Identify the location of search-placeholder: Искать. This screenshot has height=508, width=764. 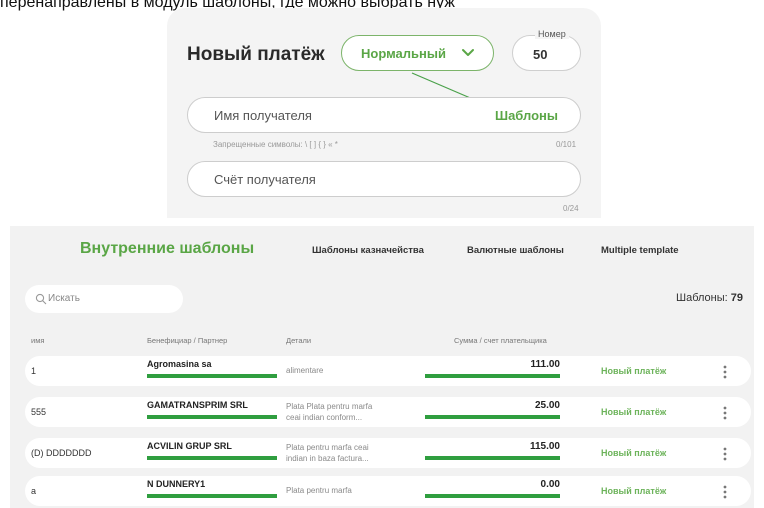
(64, 298).